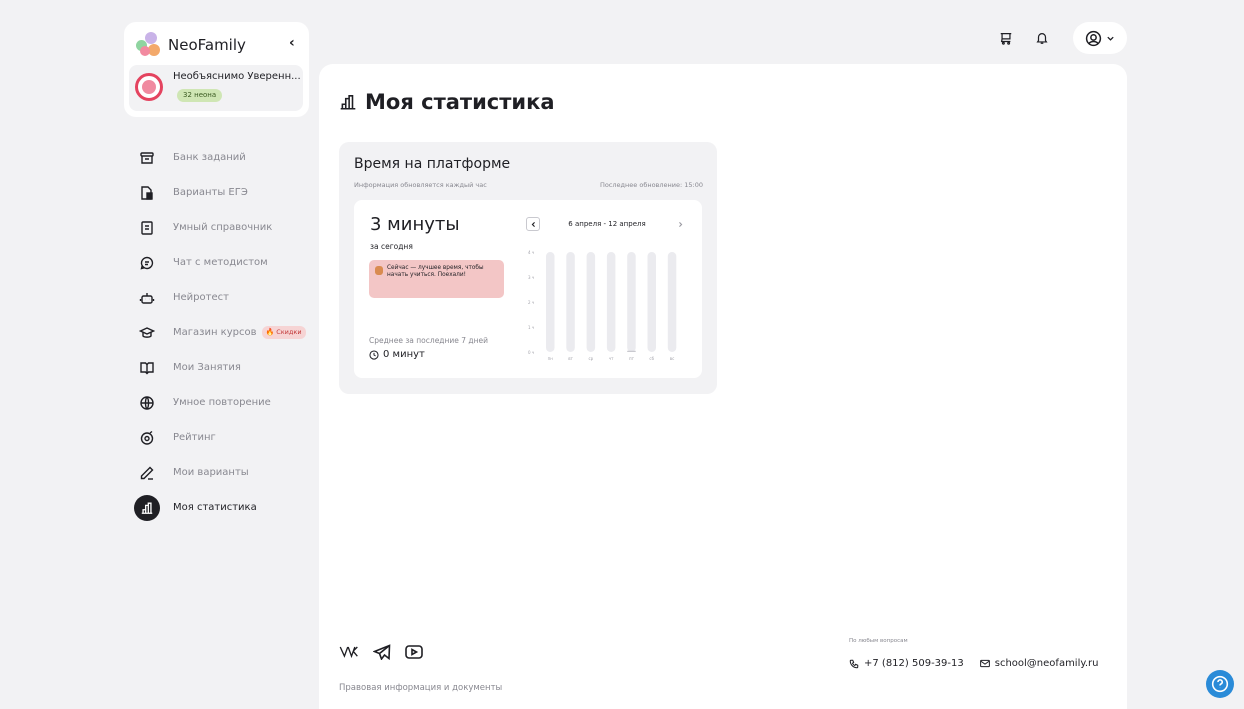  Describe the element at coordinates (147, 298) in the screenshot. I see `robot-icon` at that location.